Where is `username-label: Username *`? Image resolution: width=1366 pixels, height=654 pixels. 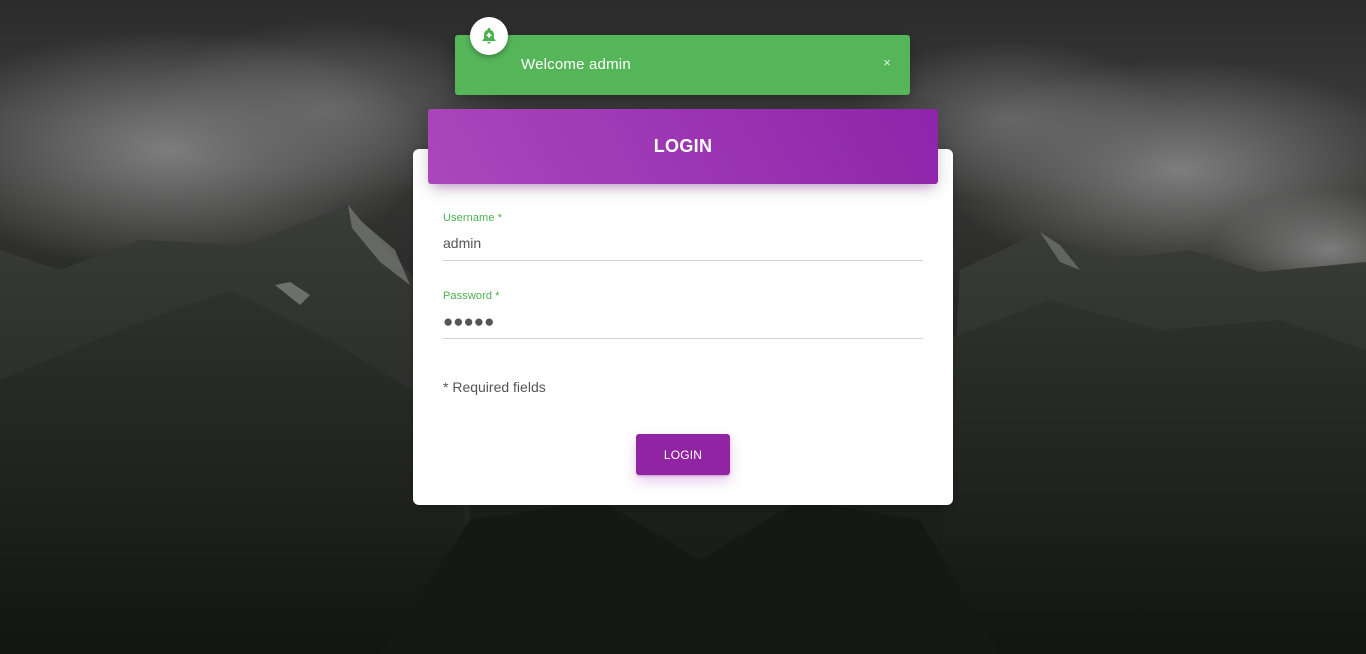
username-label: Username * is located at coordinates (473, 218).